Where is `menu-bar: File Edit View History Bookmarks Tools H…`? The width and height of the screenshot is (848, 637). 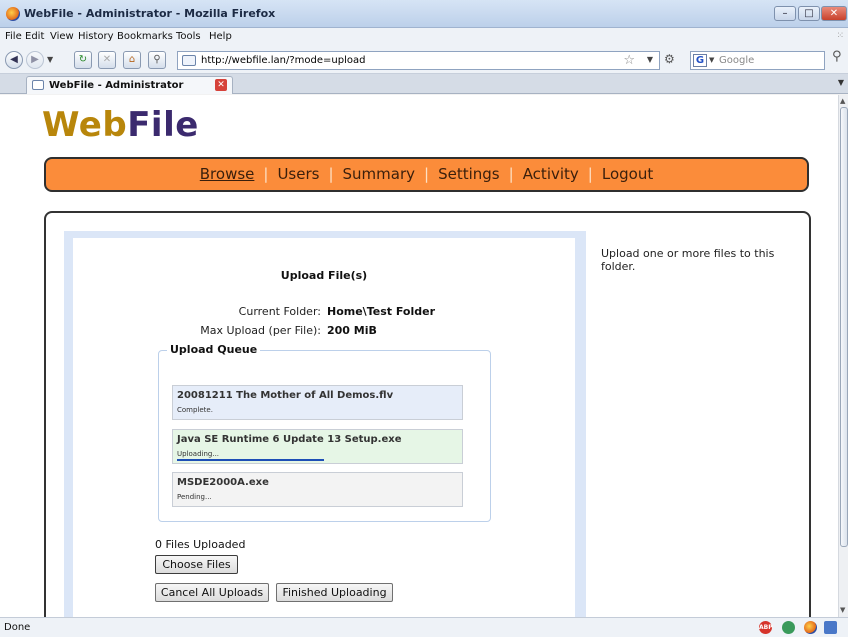 menu-bar: File Edit View History Bookmarks Tools H… is located at coordinates (424, 37).